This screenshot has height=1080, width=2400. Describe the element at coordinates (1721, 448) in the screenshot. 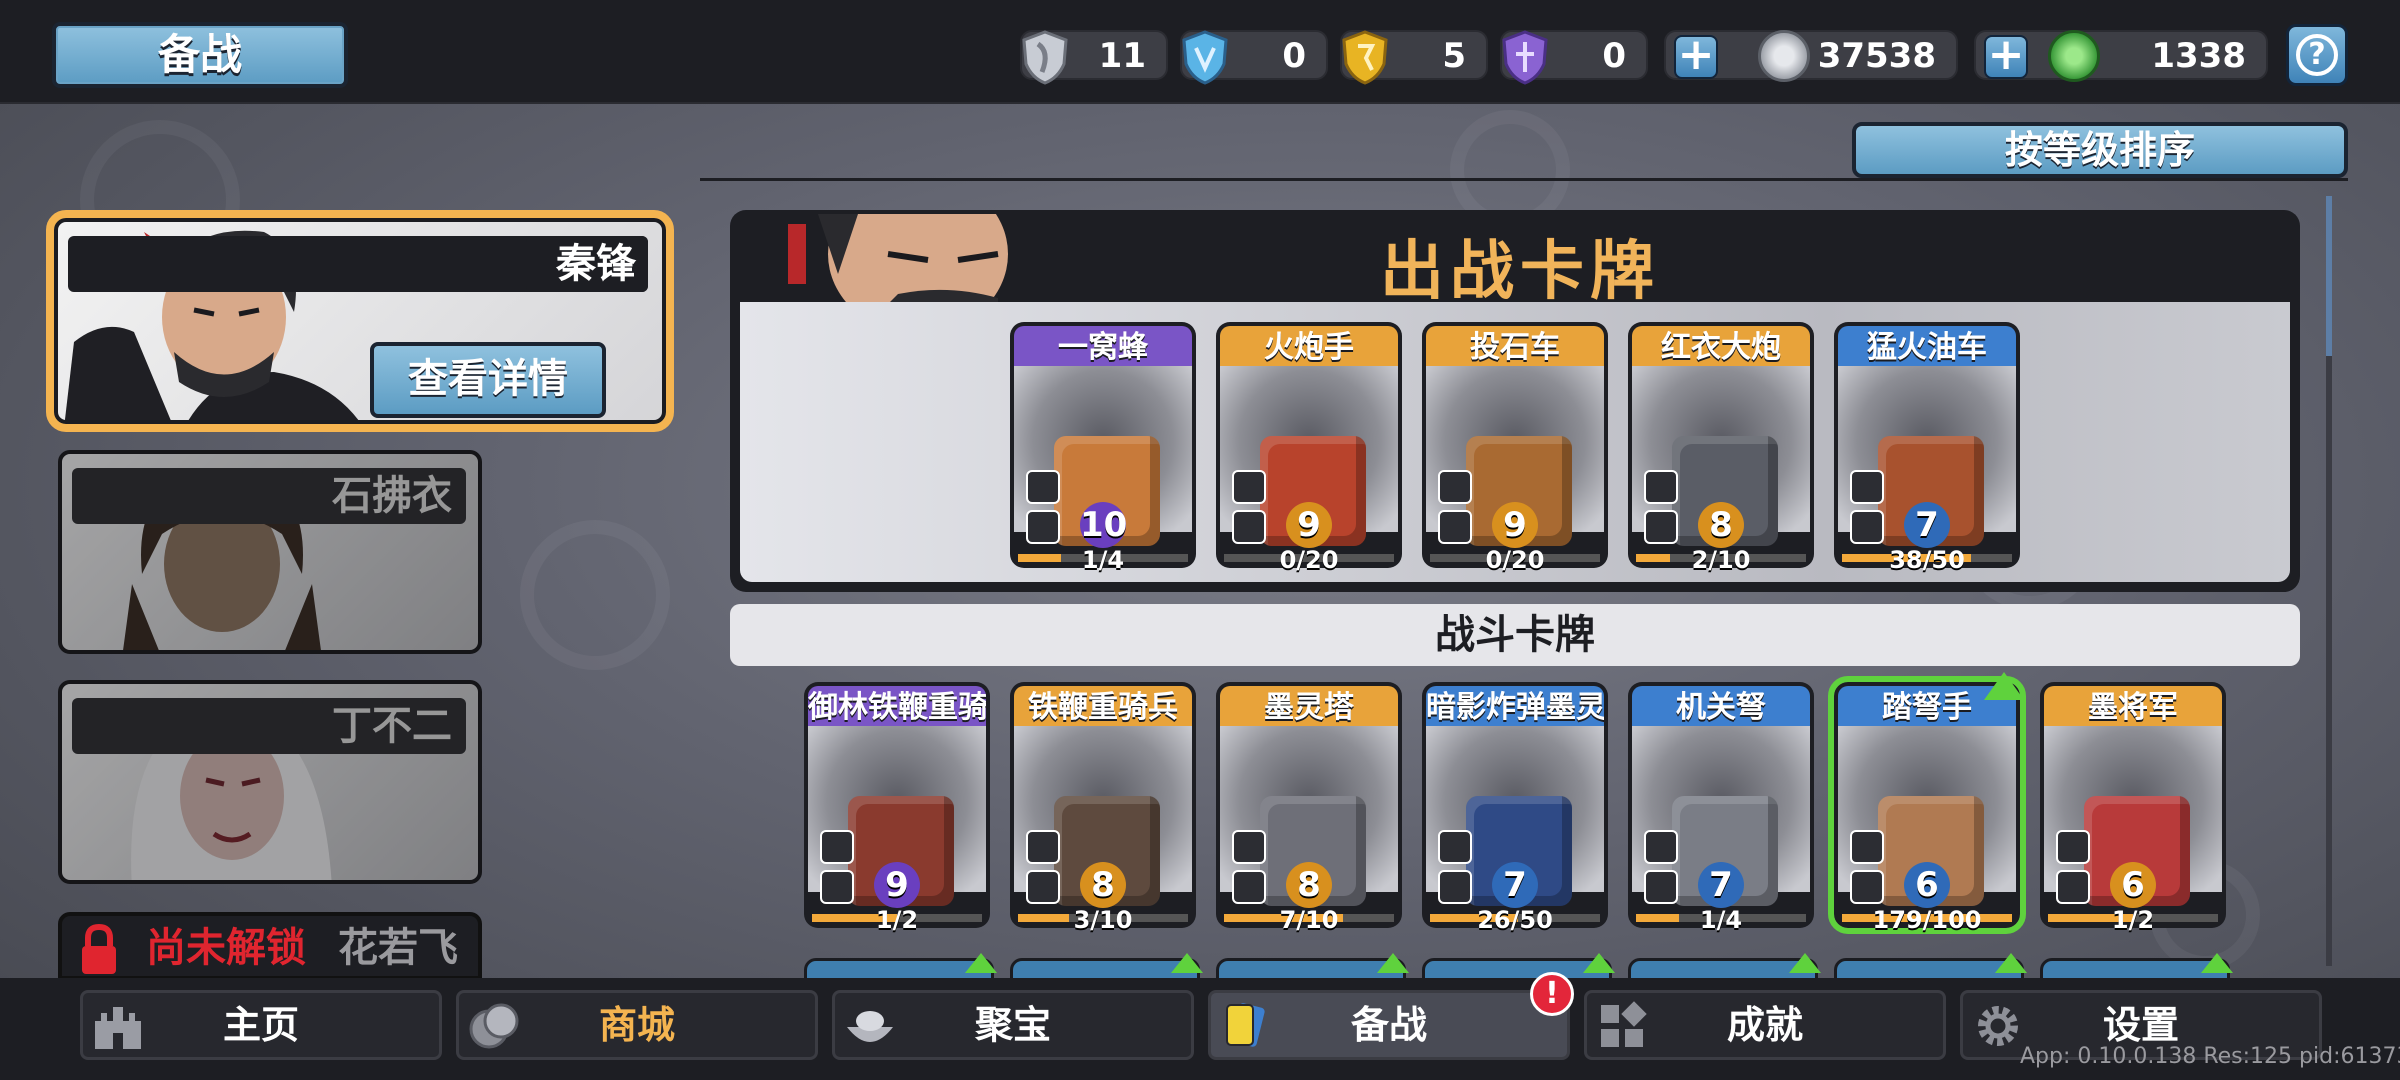

I see `unit-card: 红衣大炮 8 2/10` at that location.